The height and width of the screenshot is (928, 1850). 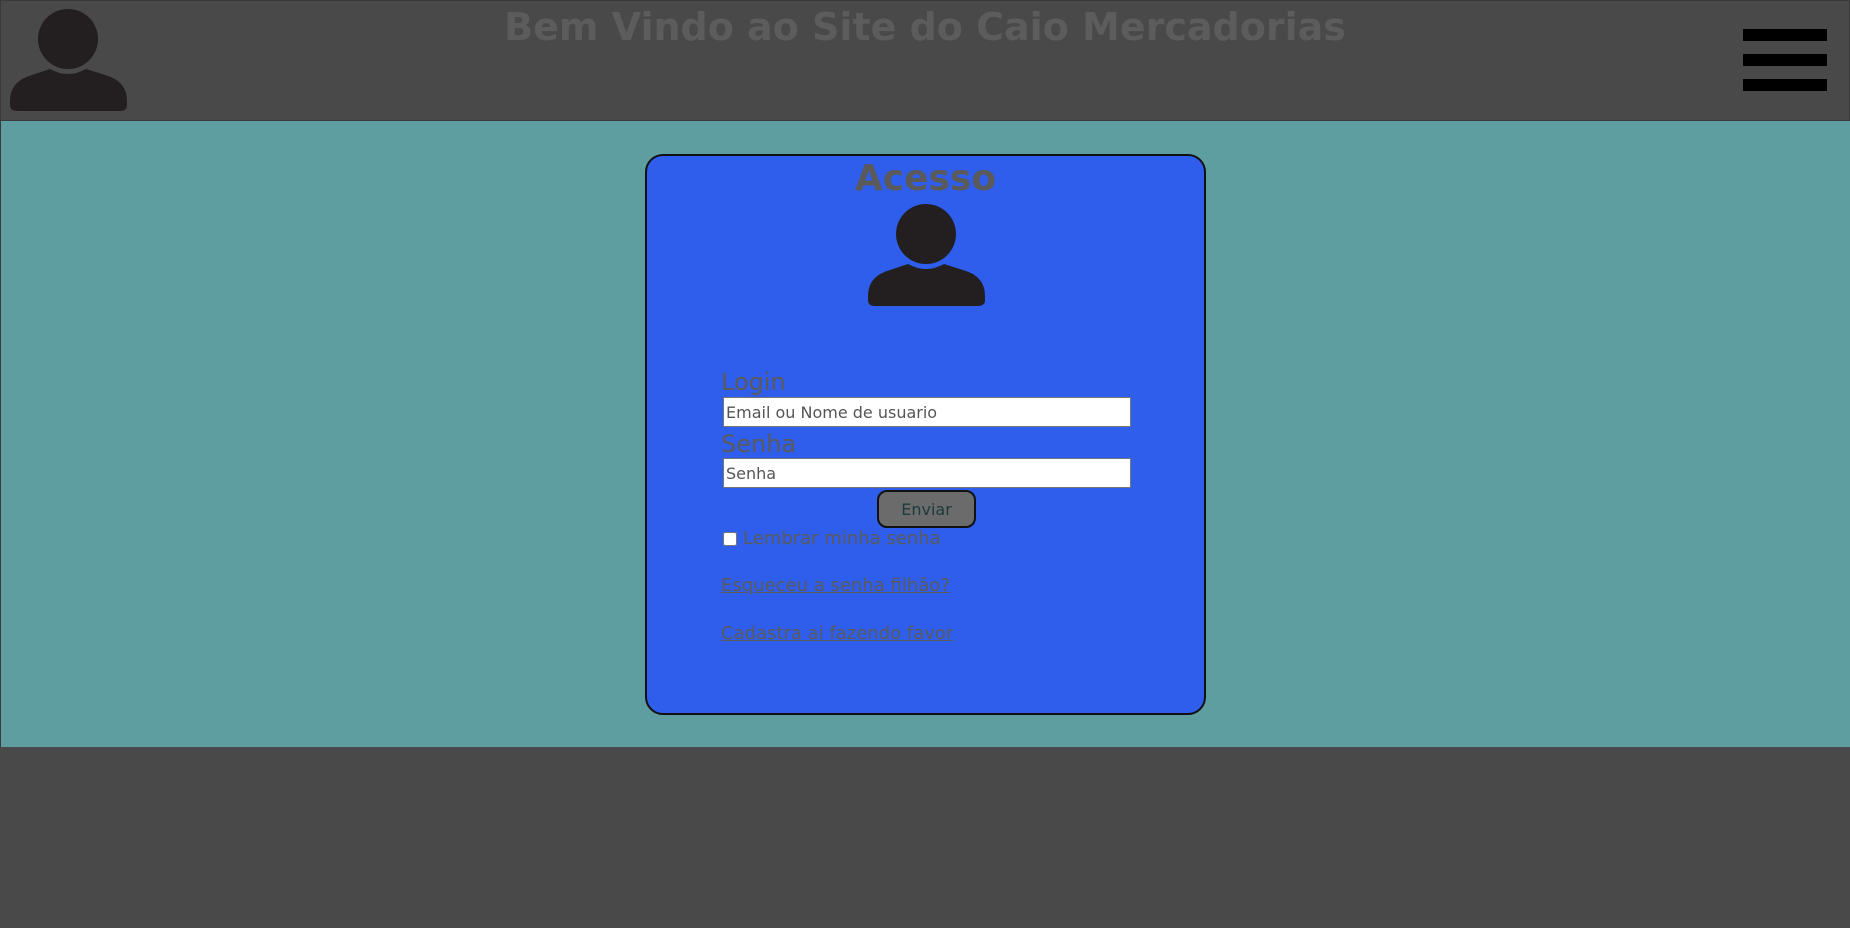 I want to click on forgot-password-link: Esqueceu a senha filhão?, so click(x=835, y=585).